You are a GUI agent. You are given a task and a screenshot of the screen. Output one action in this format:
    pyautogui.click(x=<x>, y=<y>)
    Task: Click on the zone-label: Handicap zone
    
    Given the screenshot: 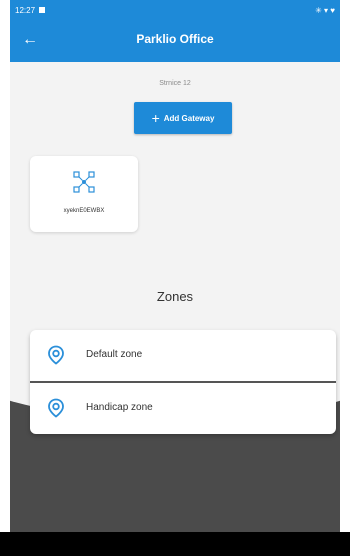 What is the action you would take?
    pyautogui.click(x=119, y=407)
    